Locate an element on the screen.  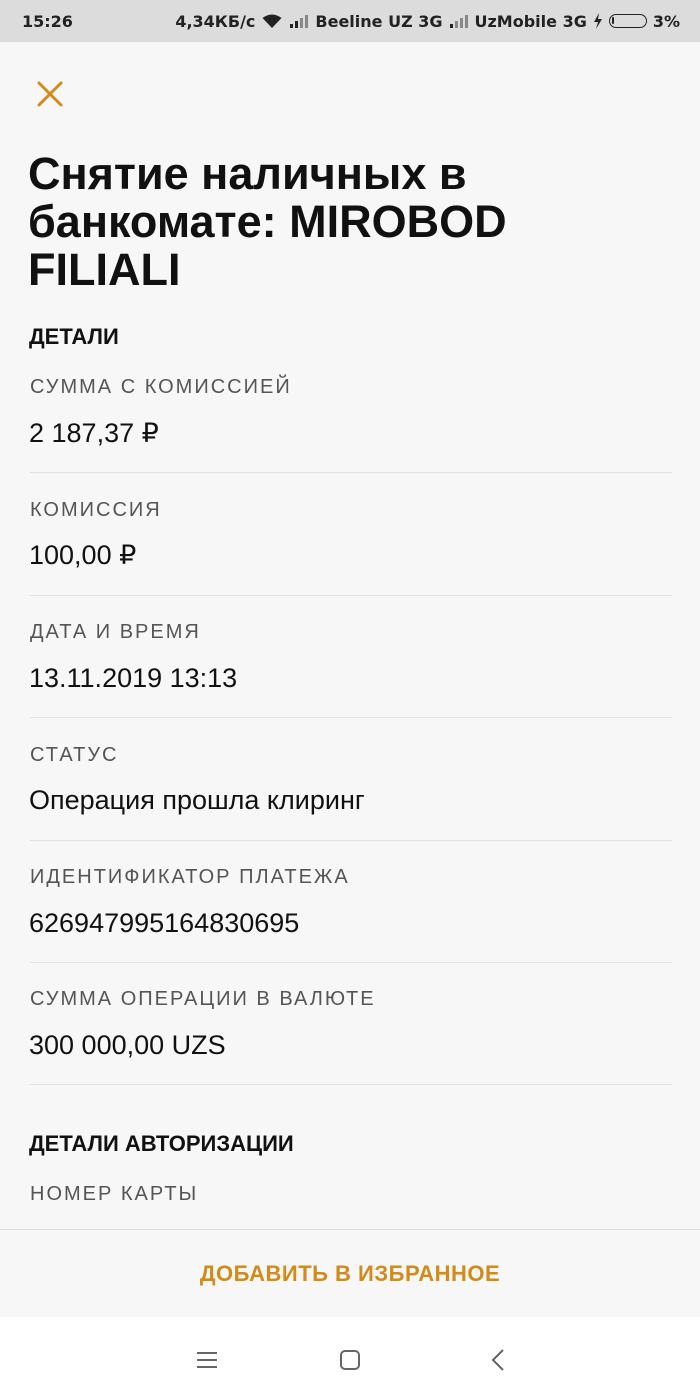
status-carrier-1: Beeline UZ 3G is located at coordinates (379, 21).